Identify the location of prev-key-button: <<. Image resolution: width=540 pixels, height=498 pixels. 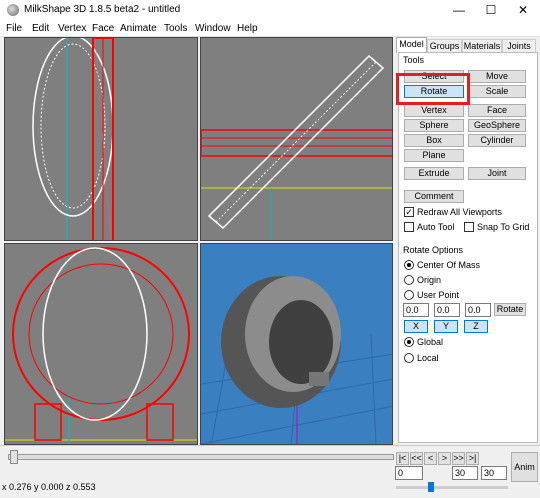
(416, 458).